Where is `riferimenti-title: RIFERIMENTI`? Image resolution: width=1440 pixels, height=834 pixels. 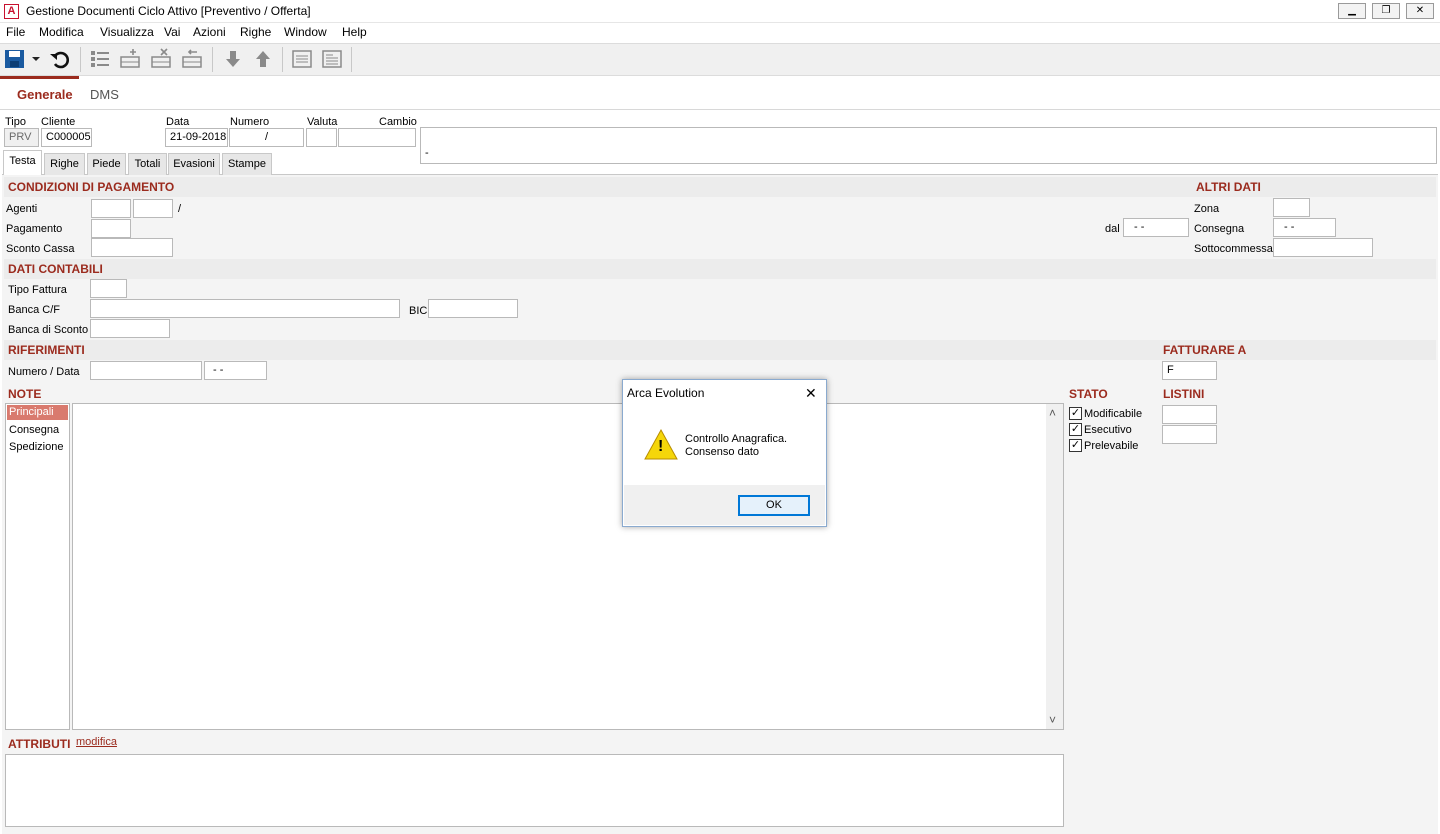 riferimenti-title: RIFERIMENTI is located at coordinates (46, 350).